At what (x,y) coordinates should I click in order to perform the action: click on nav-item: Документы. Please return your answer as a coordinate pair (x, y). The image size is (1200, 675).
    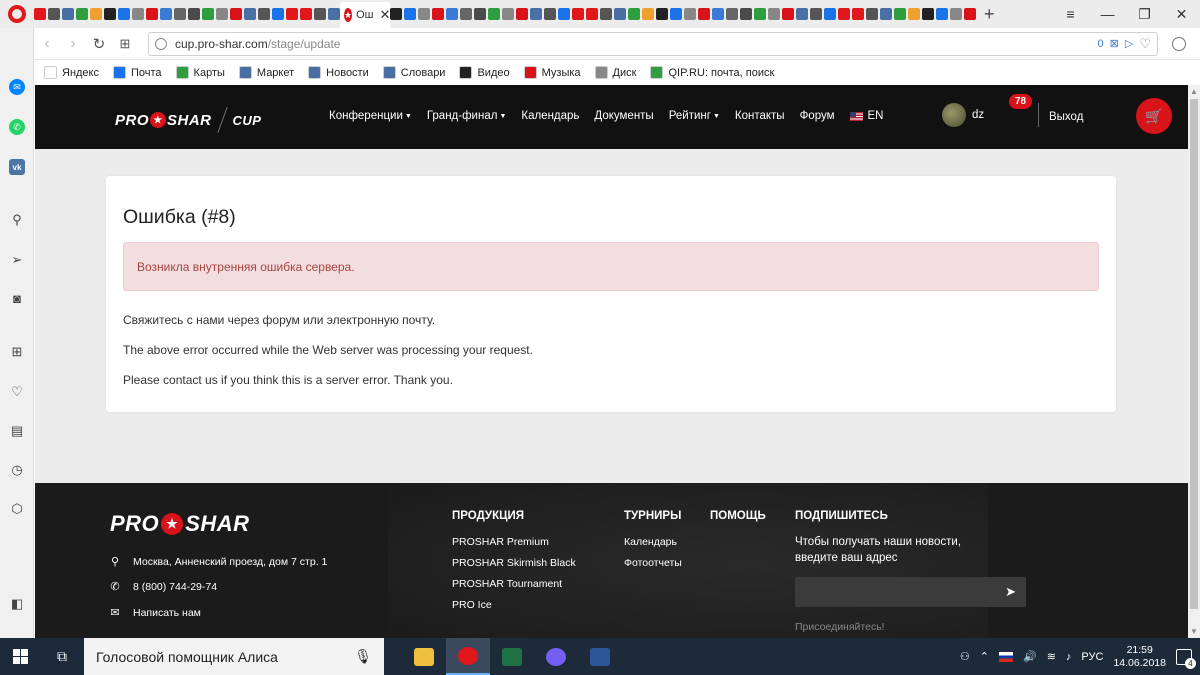
    Looking at the image, I should click on (623, 116).